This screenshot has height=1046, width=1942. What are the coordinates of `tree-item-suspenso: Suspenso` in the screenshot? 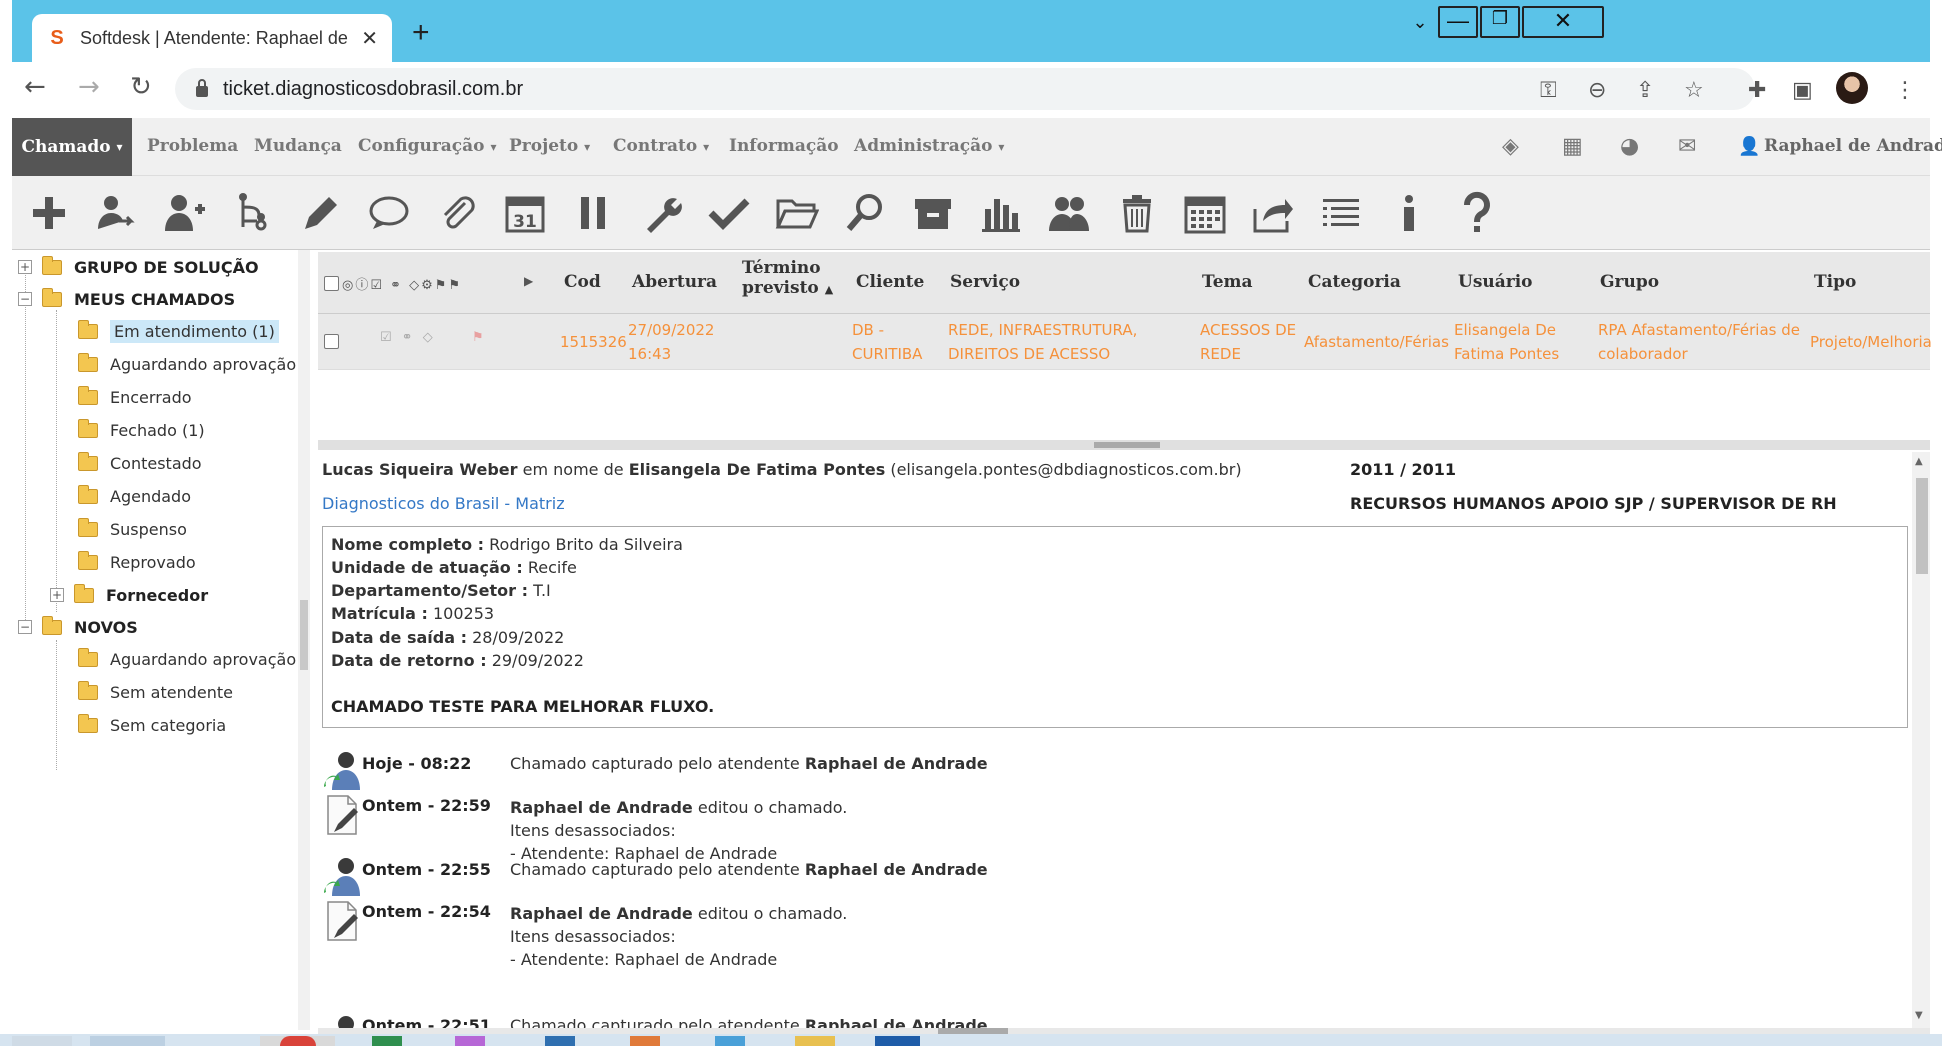 It's located at (132, 529).